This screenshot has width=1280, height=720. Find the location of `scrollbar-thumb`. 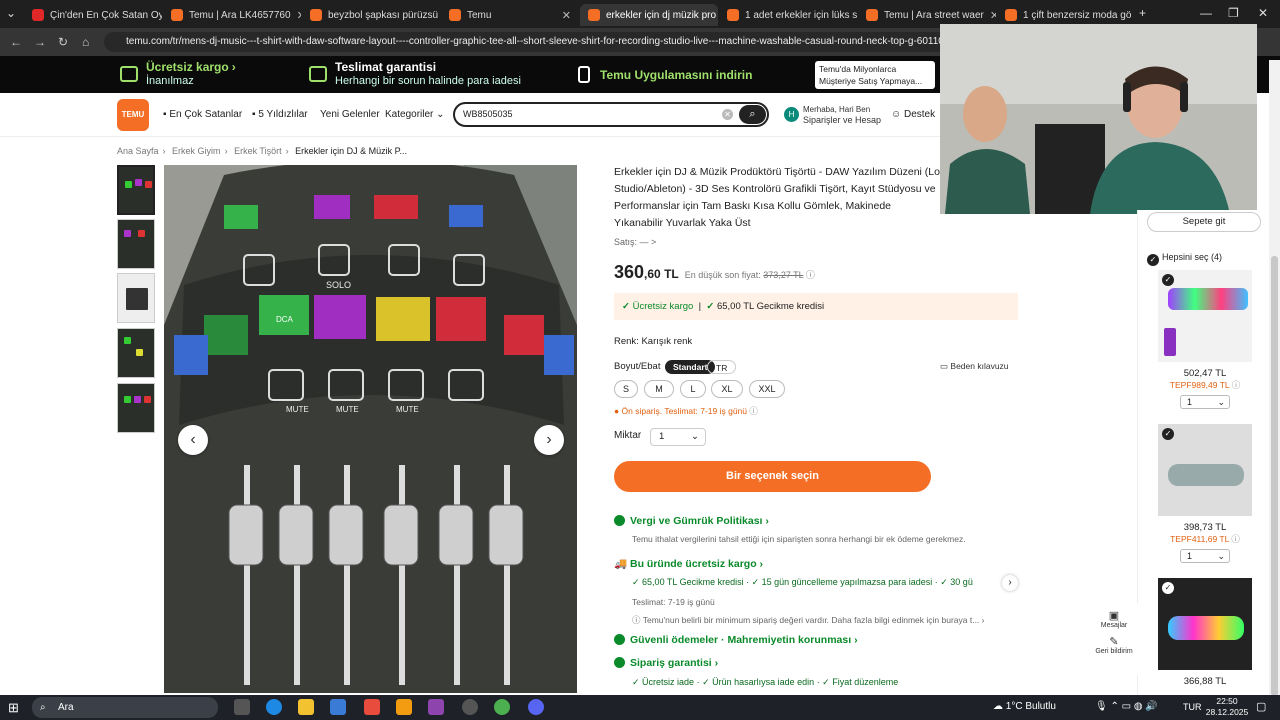

scrollbar-thumb is located at coordinates (1274, 476).